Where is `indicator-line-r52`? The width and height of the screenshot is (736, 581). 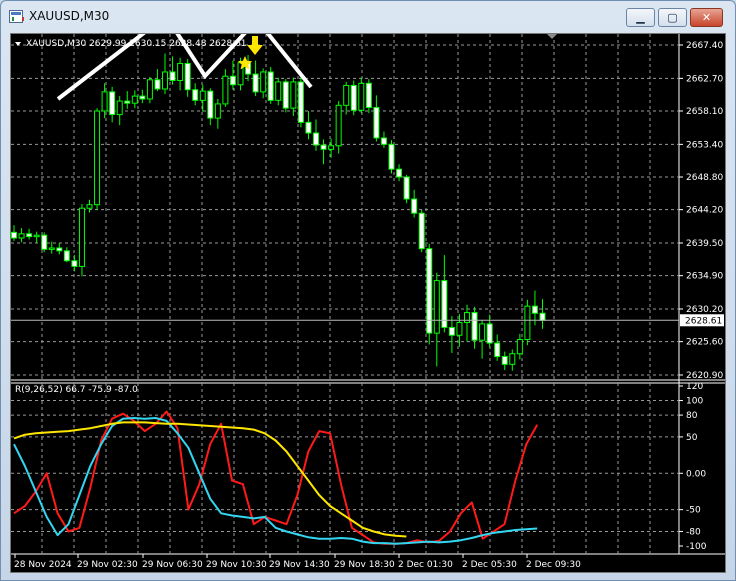 indicator-line-r52 is located at coordinates (210, 479).